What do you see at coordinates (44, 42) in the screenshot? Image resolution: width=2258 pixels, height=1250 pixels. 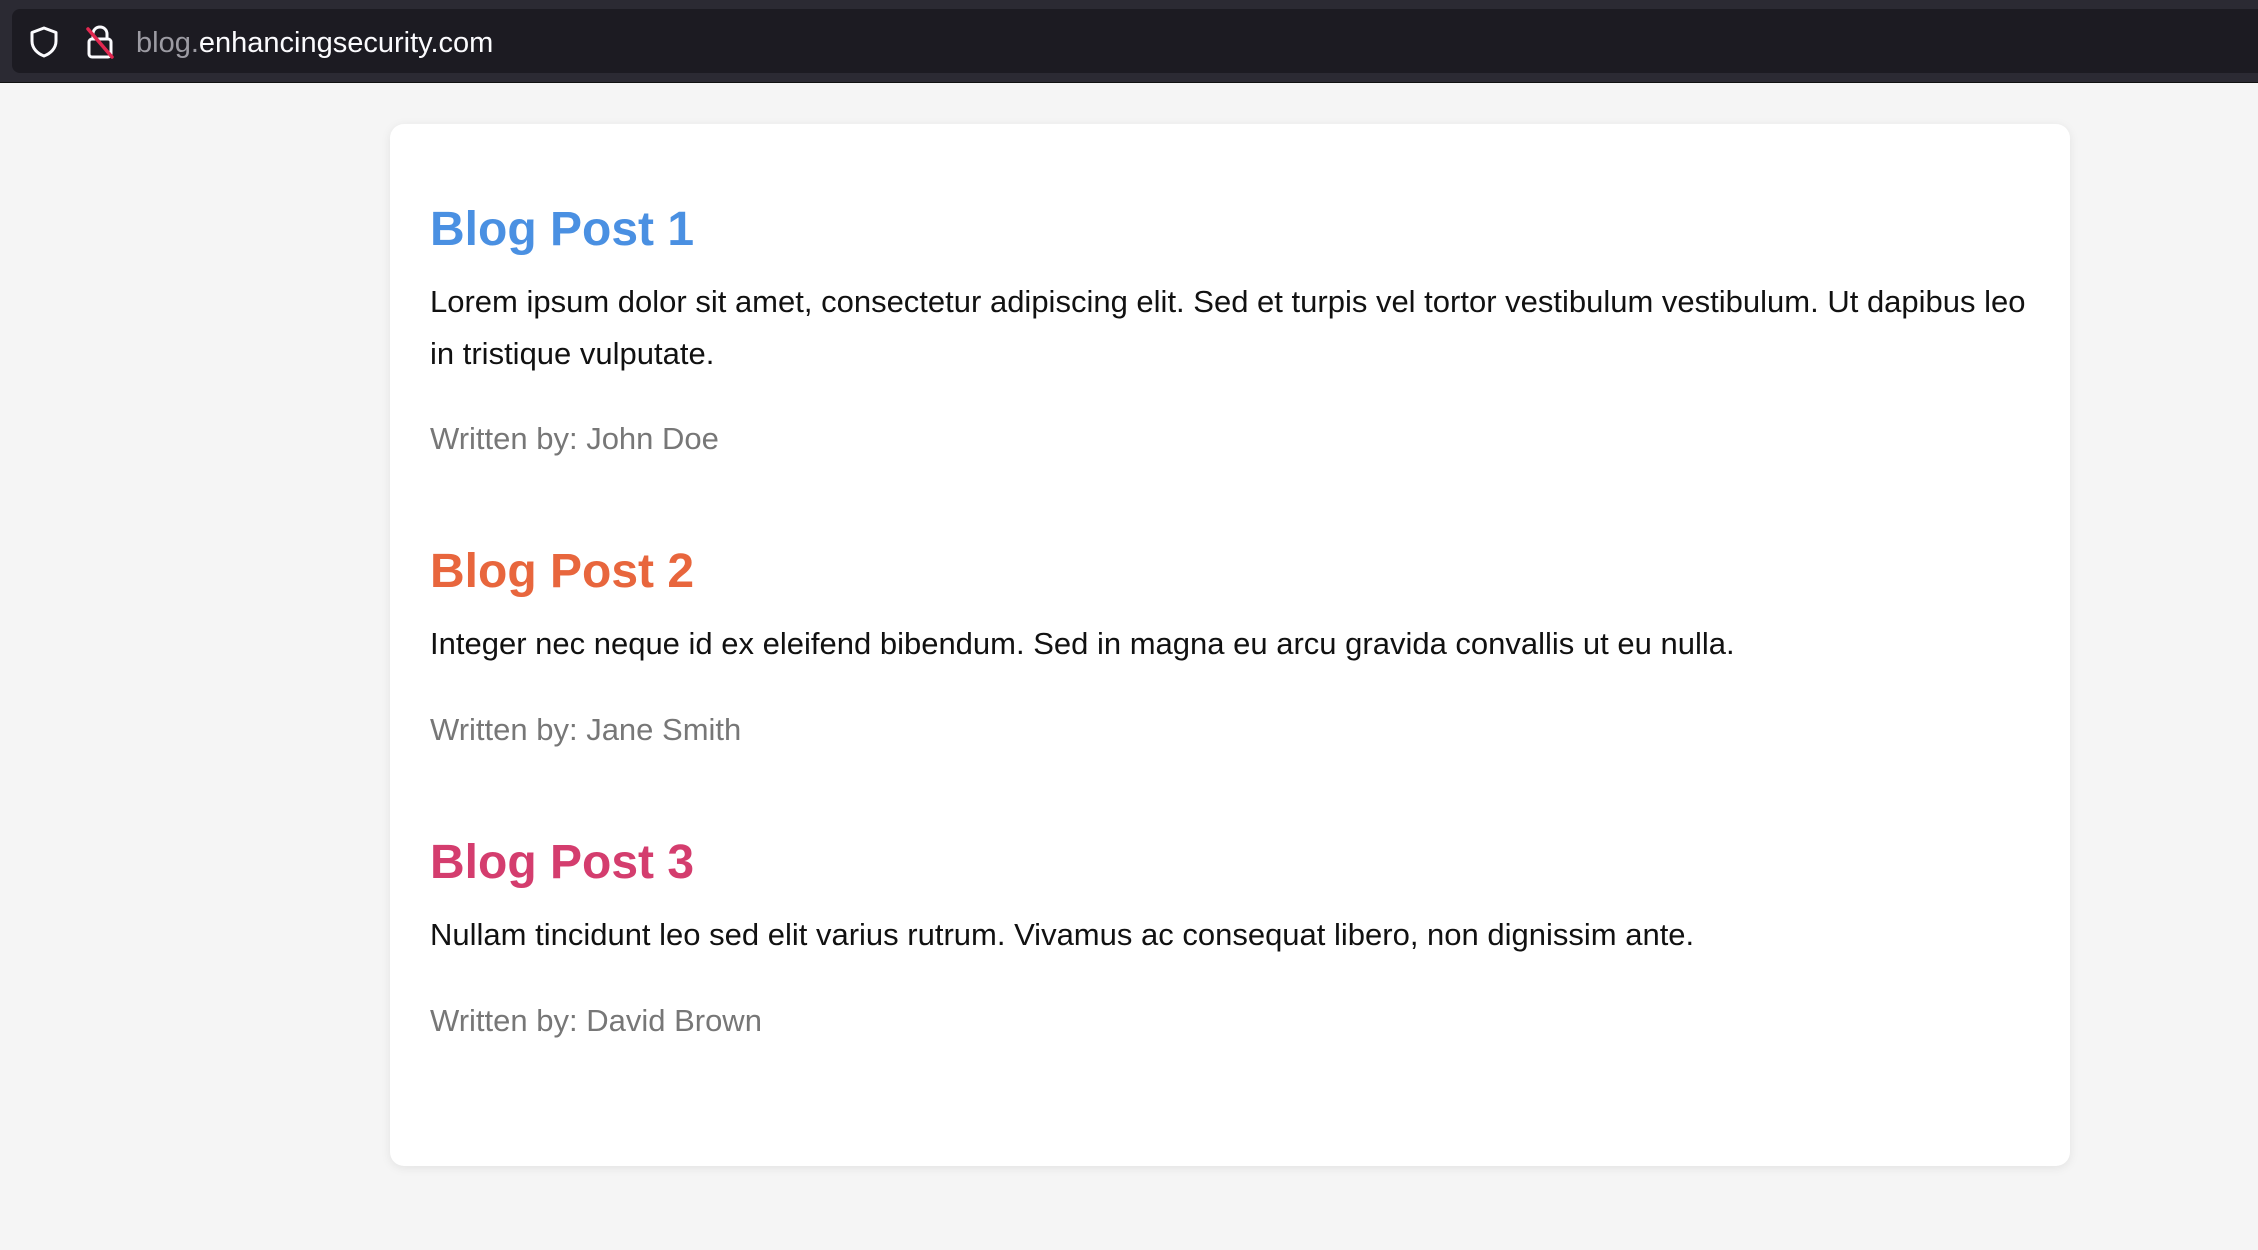 I see `shield-icon` at bounding box center [44, 42].